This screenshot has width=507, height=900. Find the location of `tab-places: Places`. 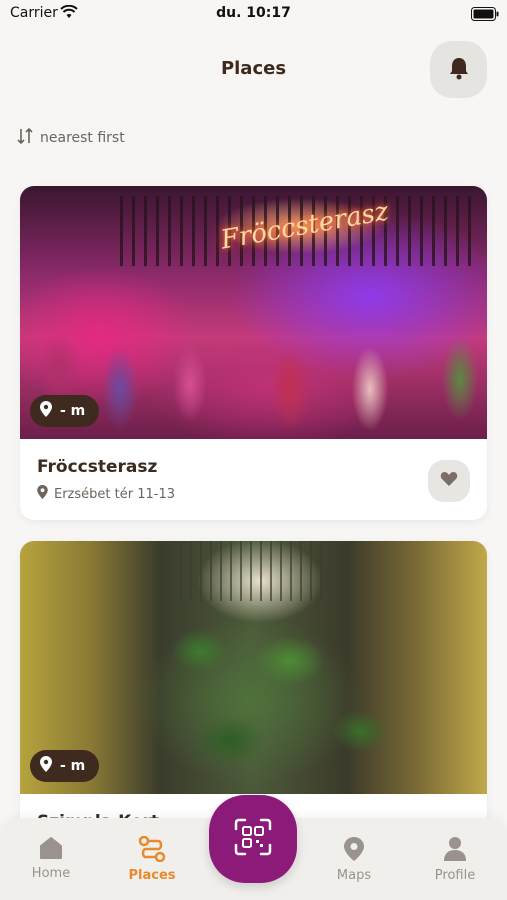

tab-places: Places is located at coordinates (152, 859).